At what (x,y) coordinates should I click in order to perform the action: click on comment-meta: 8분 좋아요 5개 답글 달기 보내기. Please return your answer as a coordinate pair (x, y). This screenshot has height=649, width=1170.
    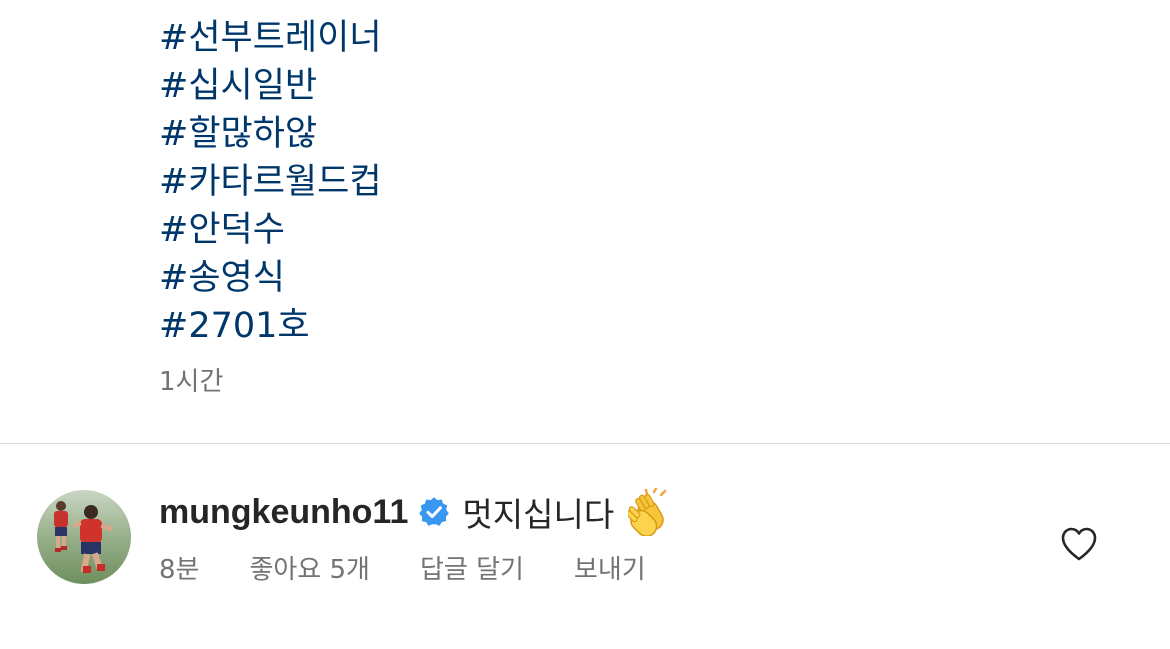
    Looking at the image, I should click on (427, 570).